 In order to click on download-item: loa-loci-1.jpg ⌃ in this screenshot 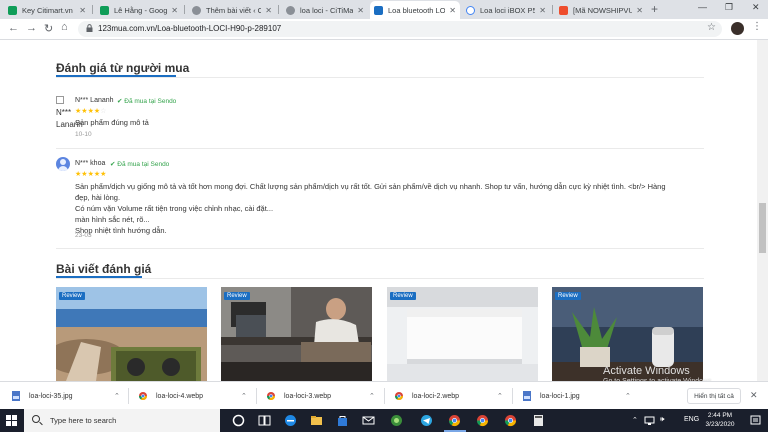, I will do `click(579, 396)`.